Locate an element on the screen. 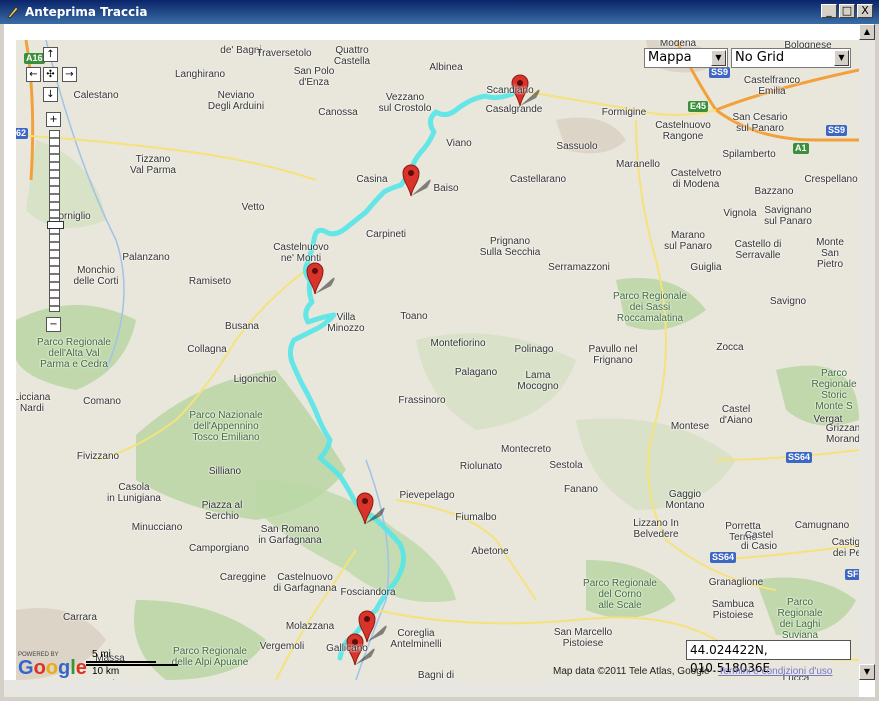  google-logo: POWERED BY Google is located at coordinates (52, 665).